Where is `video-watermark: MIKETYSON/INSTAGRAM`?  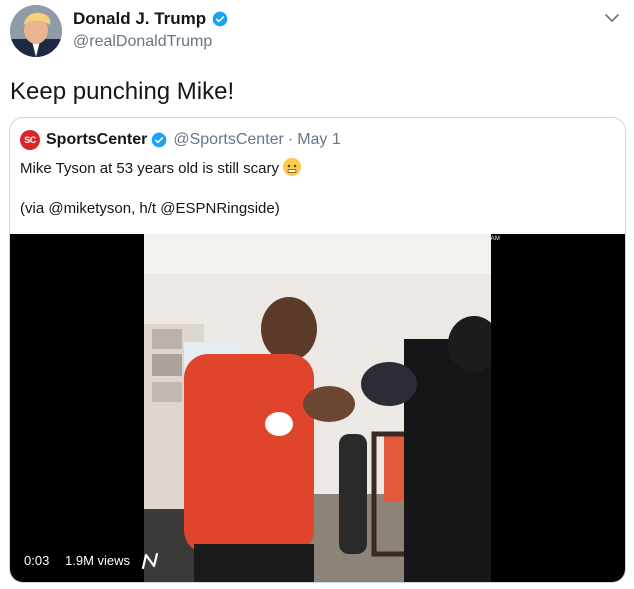 video-watermark: MIKETYSON/INSTAGRAM is located at coordinates (462, 239).